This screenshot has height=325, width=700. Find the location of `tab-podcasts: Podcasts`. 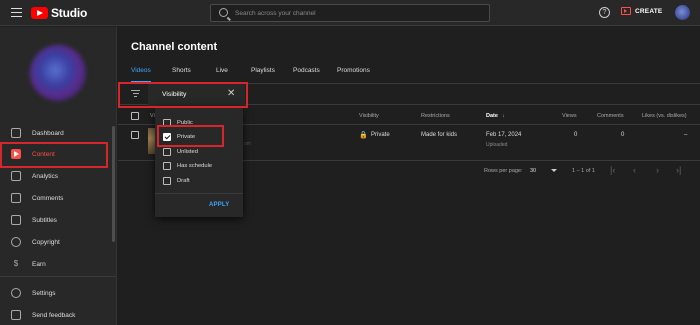

tab-podcasts: Podcasts is located at coordinates (306, 75).